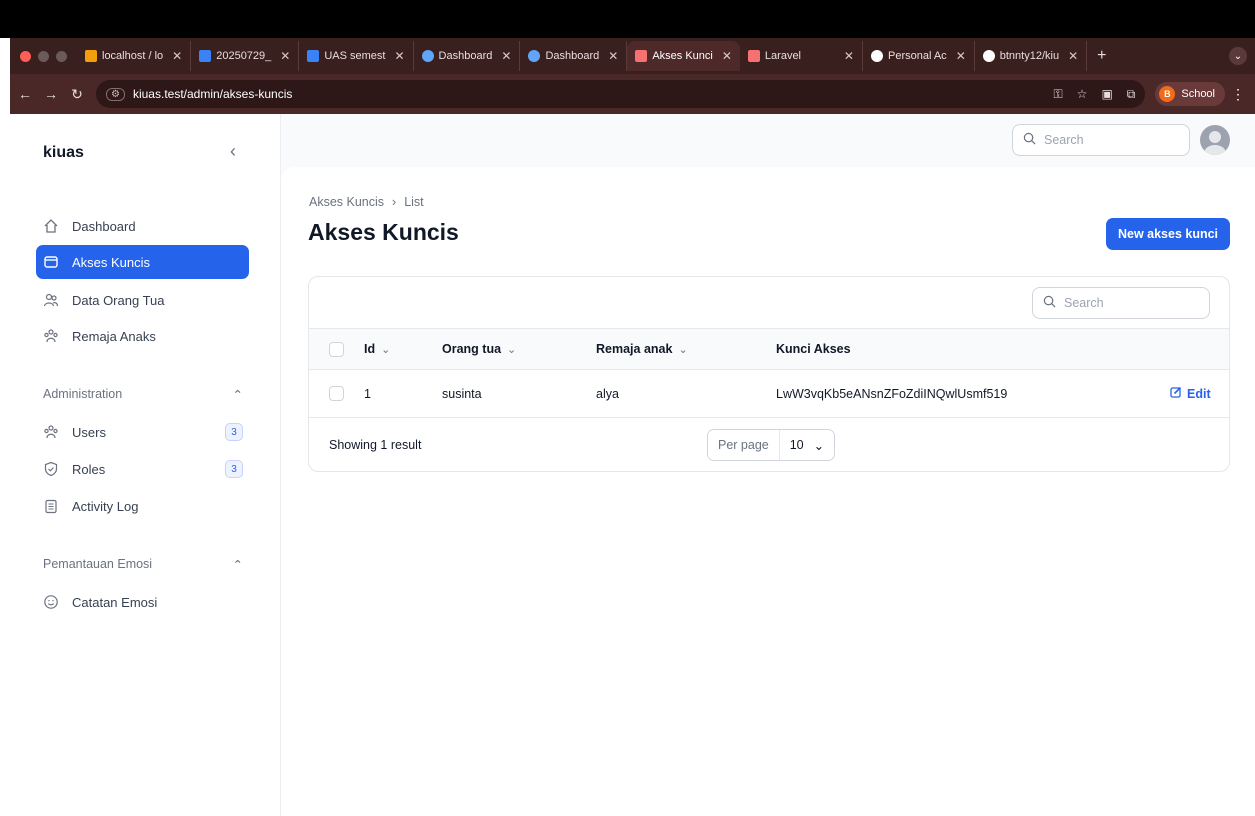 The height and width of the screenshot is (816, 1255). I want to click on new-tab-button: +, so click(1101, 56).